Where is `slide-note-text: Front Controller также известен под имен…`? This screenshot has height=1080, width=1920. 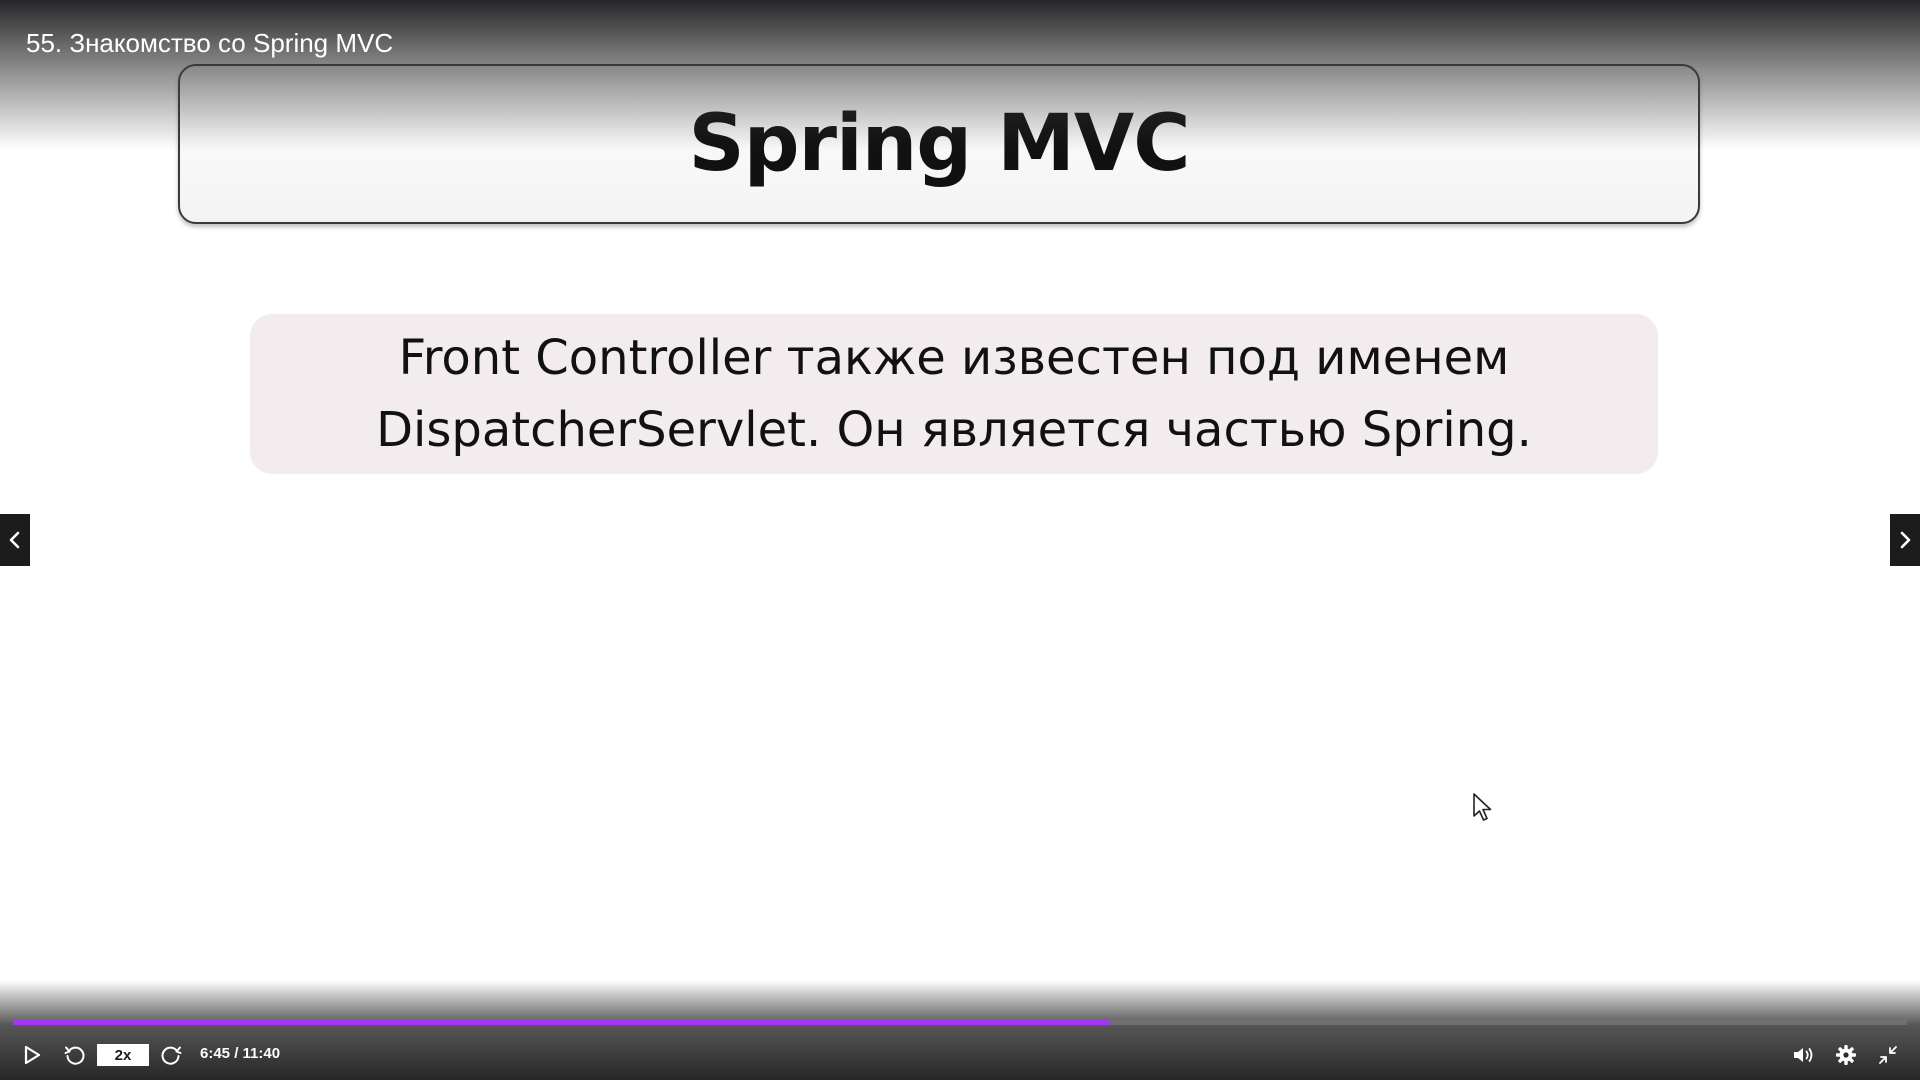
slide-note-text: Front Controller также известен под имен… is located at coordinates (954, 394).